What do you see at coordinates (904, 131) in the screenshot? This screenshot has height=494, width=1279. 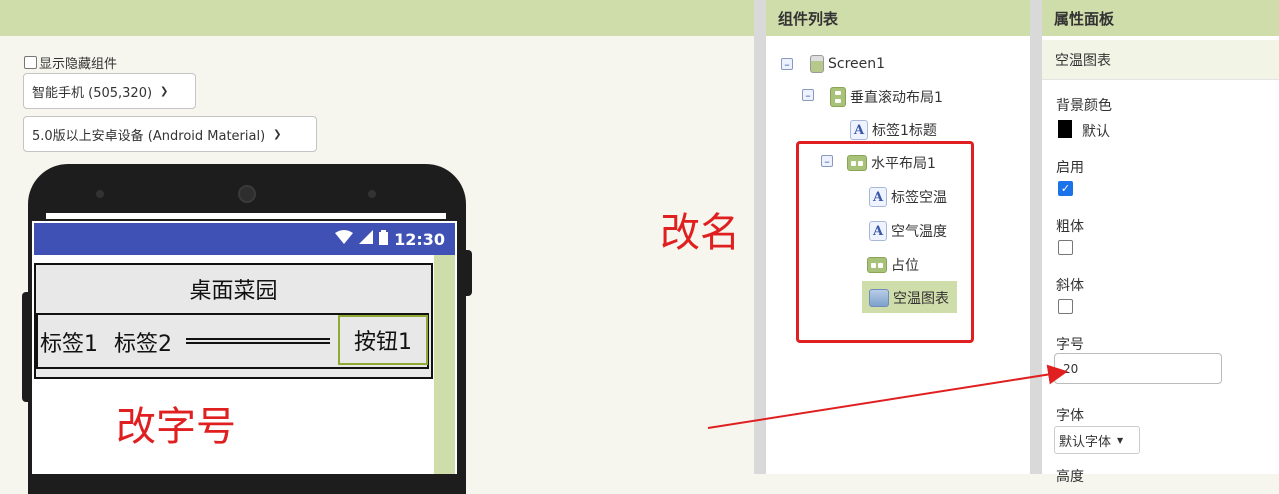 I see `tree-item-label: 标签1标题` at bounding box center [904, 131].